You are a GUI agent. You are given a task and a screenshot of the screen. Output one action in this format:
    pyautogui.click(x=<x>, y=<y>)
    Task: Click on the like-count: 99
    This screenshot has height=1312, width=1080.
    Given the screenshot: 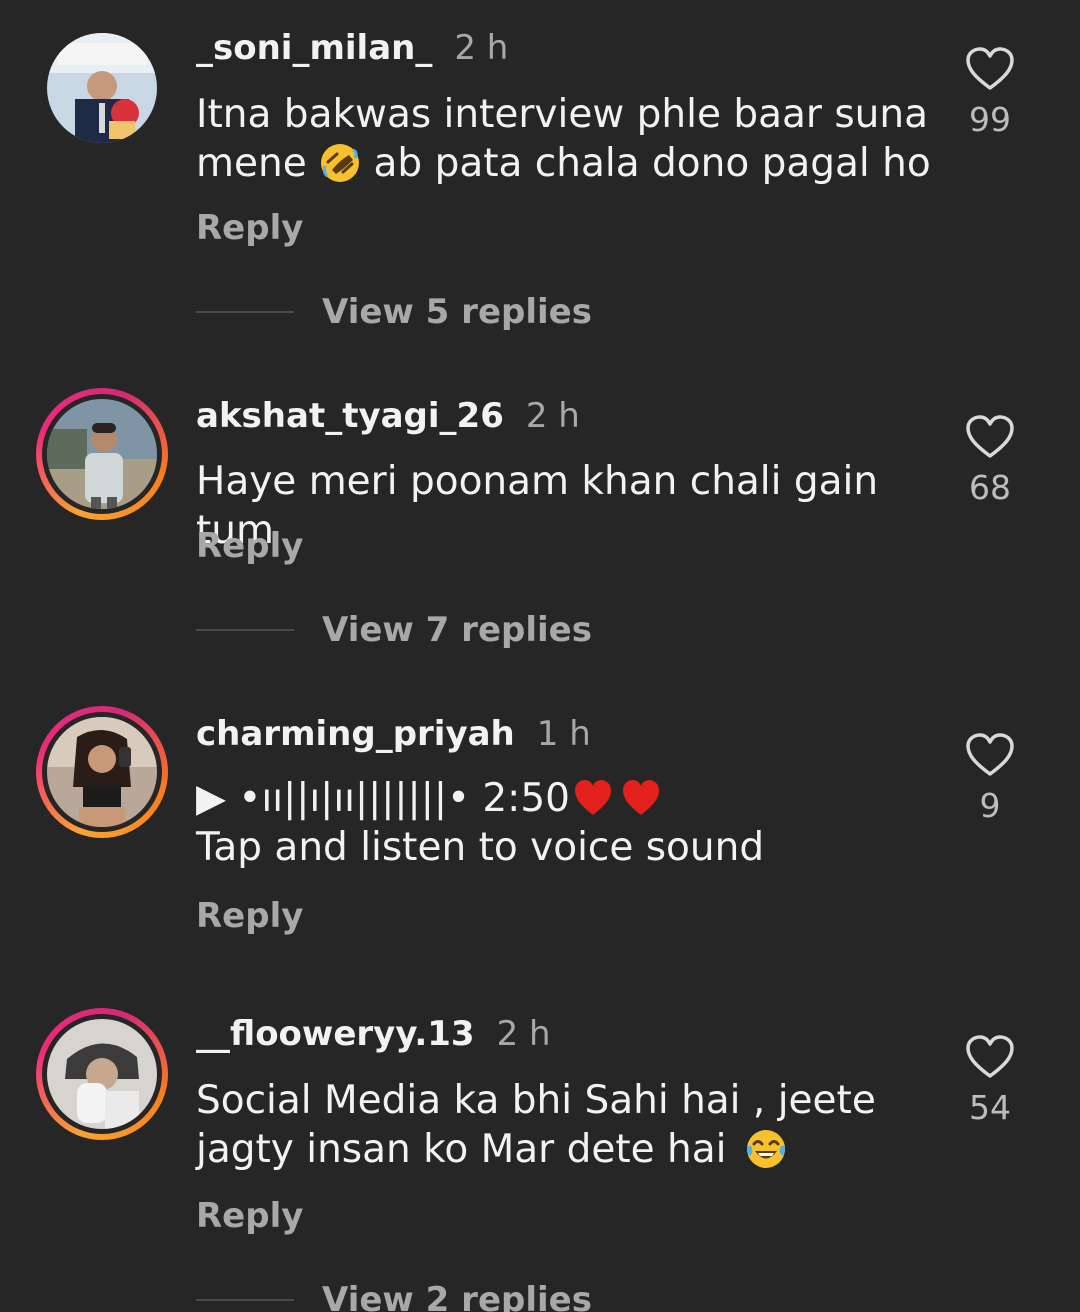 What is the action you would take?
    pyautogui.click(x=990, y=119)
    